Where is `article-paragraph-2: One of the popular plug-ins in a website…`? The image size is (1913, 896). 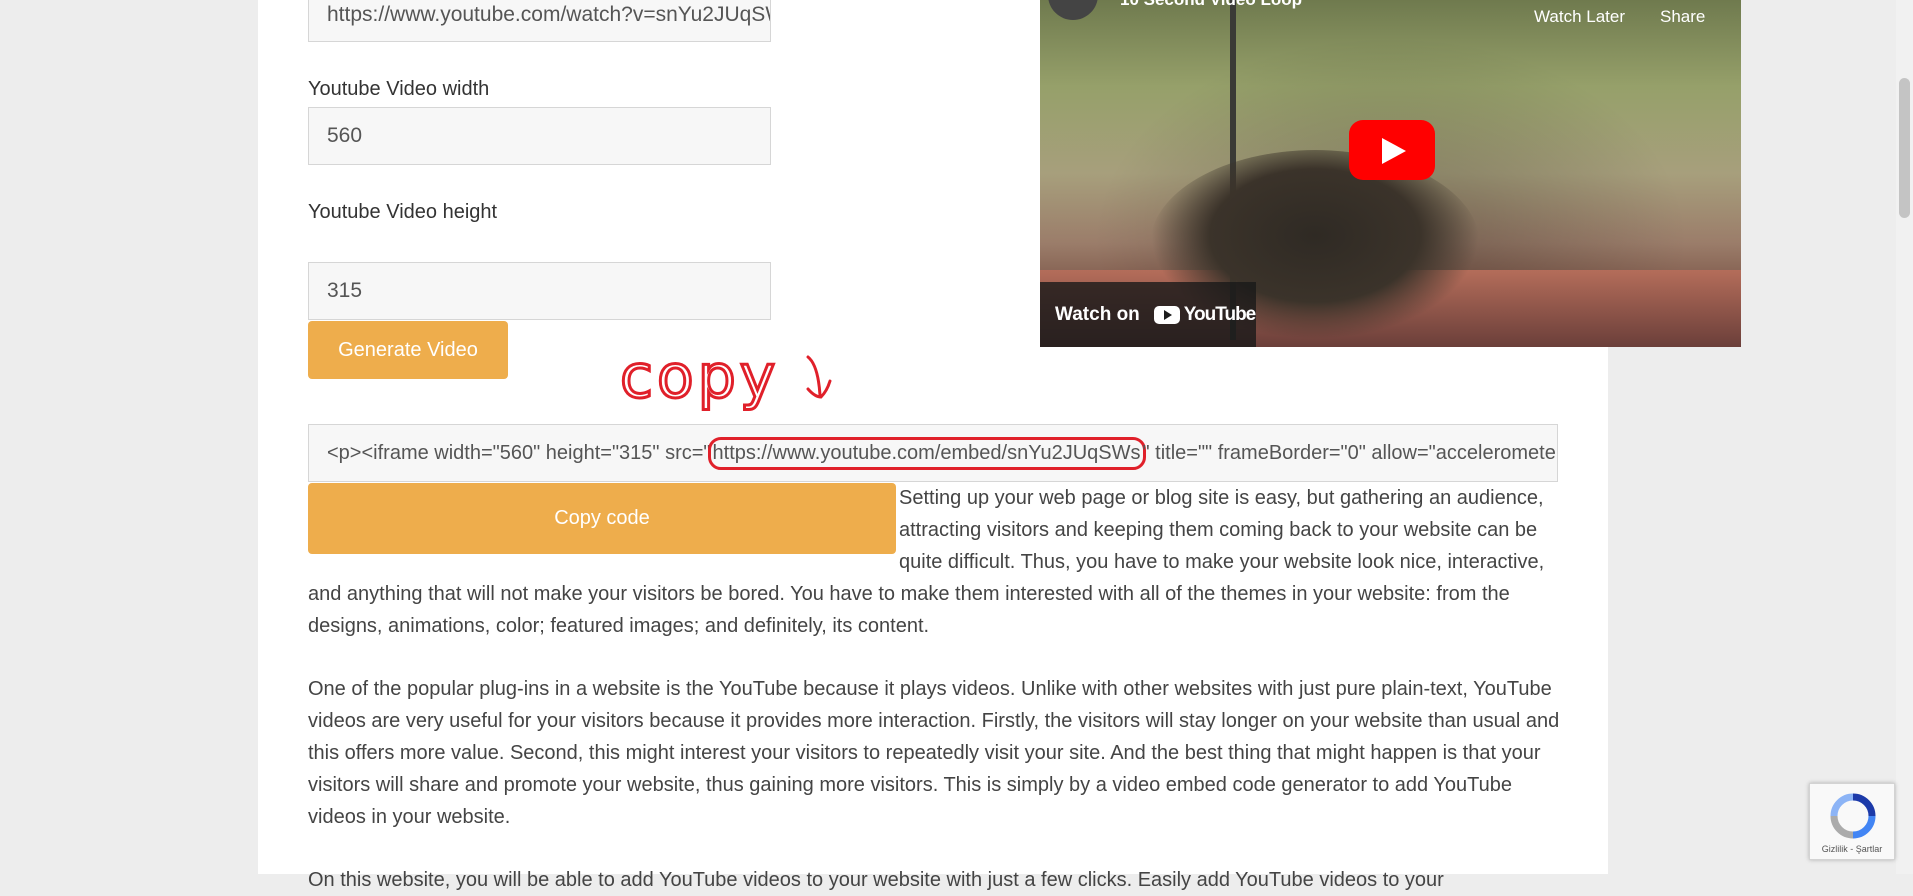
article-paragraph-2: One of the popular plug-ins in a website… is located at coordinates (934, 753).